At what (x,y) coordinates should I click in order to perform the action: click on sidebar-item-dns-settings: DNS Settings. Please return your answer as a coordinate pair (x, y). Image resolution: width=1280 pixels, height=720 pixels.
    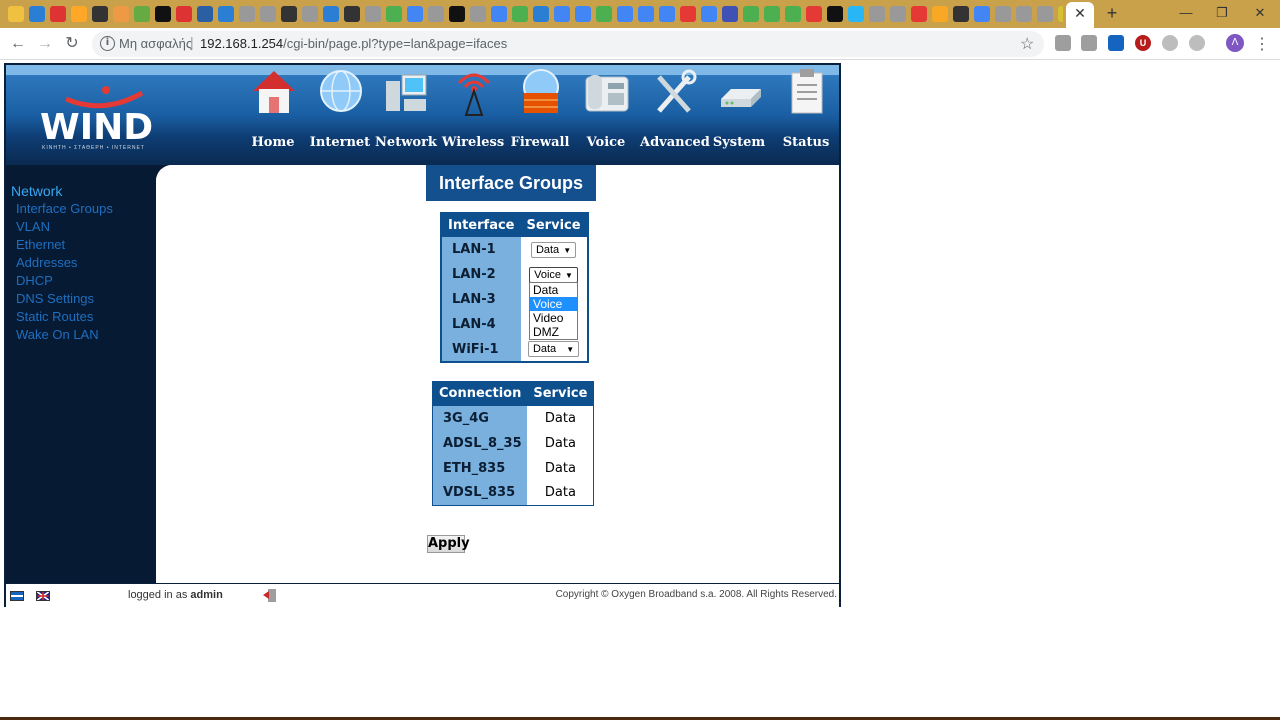
    Looking at the image, I should click on (55, 298).